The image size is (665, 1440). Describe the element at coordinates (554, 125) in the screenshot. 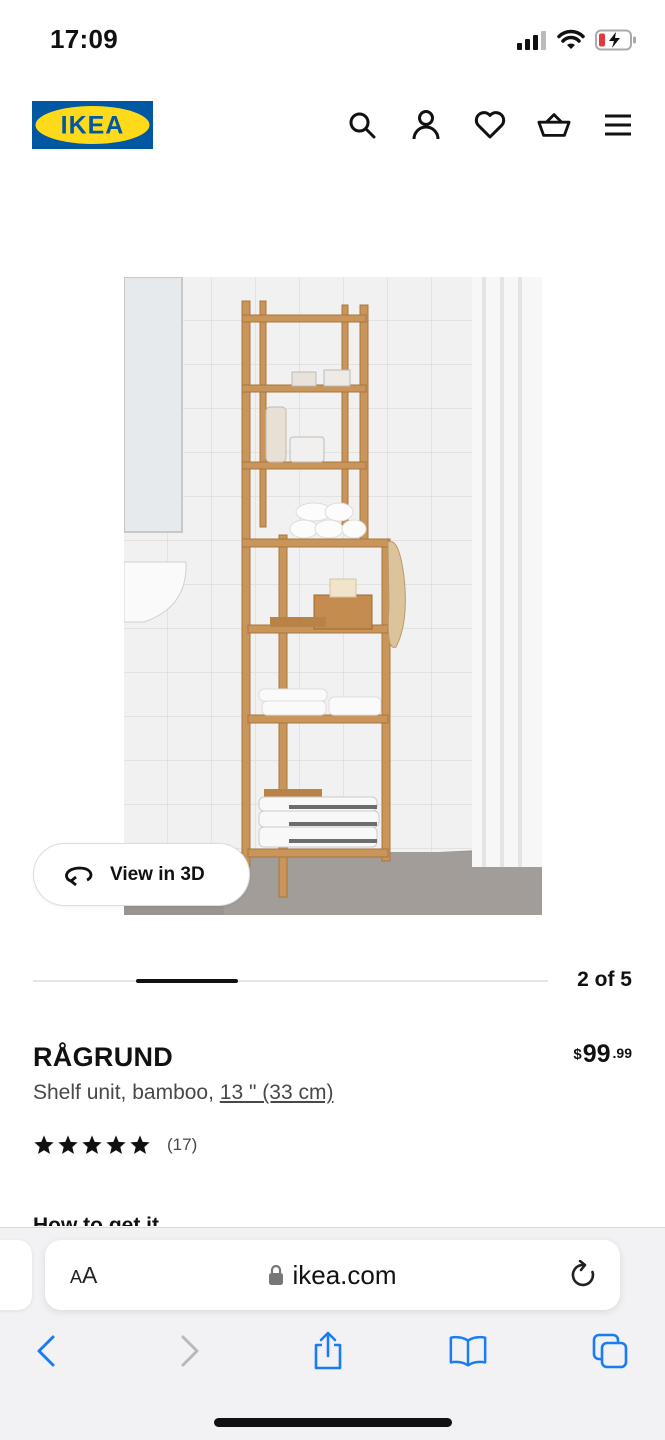

I see `basket-icon` at that location.